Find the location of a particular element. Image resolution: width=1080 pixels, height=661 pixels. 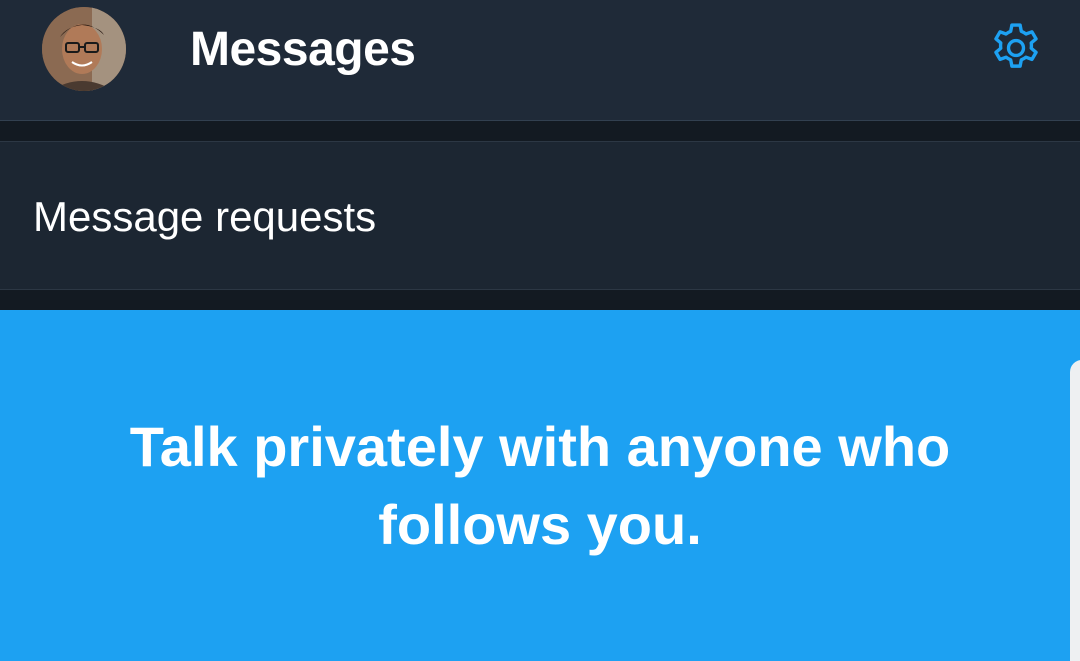

gear-icon is located at coordinates (1016, 45).